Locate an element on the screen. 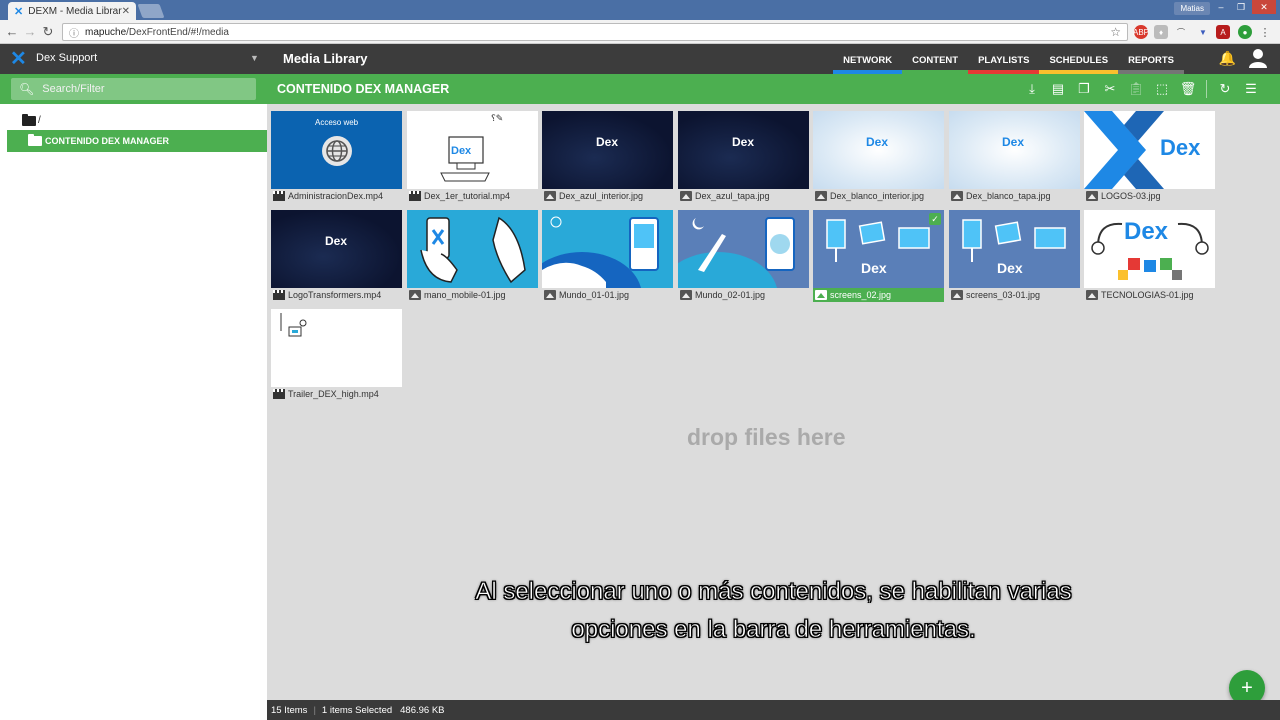  select-all-icon: ⬚ is located at coordinates (1162, 89).